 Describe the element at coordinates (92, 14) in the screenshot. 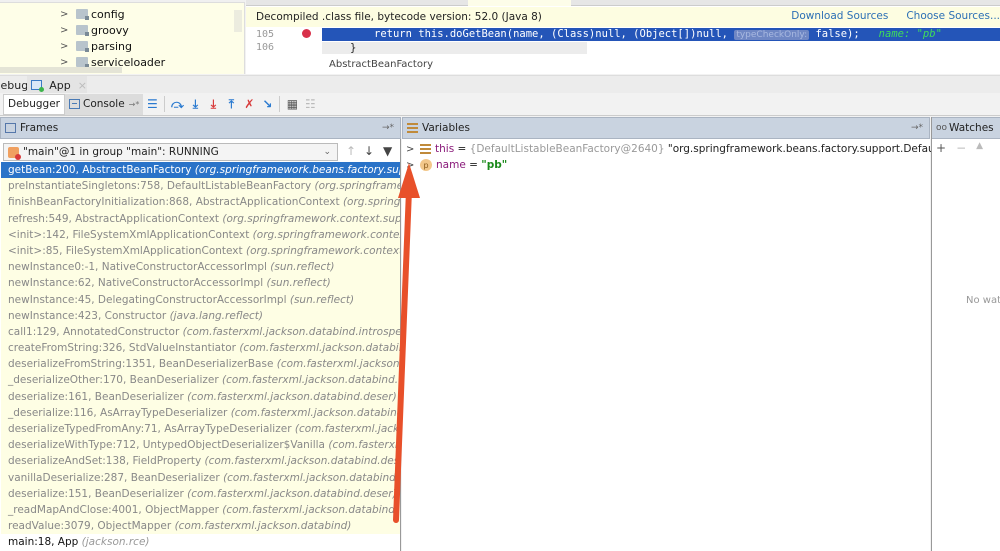

I see `tree-item-config: > config` at that location.